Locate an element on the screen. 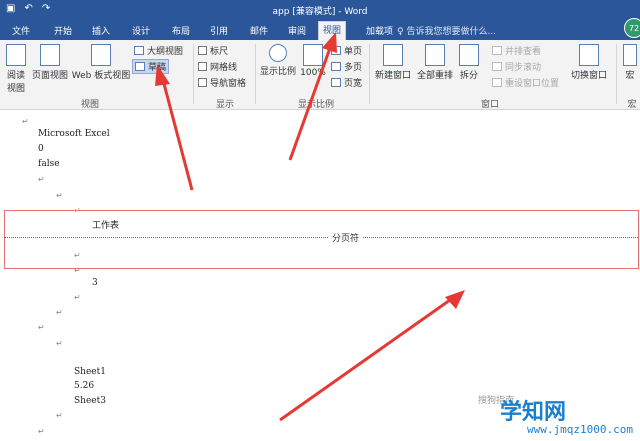  new-window-icon is located at coordinates (393, 55).